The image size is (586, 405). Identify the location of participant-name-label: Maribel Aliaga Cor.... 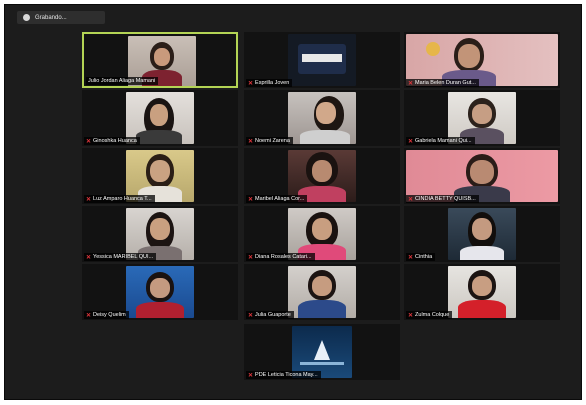
(280, 199).